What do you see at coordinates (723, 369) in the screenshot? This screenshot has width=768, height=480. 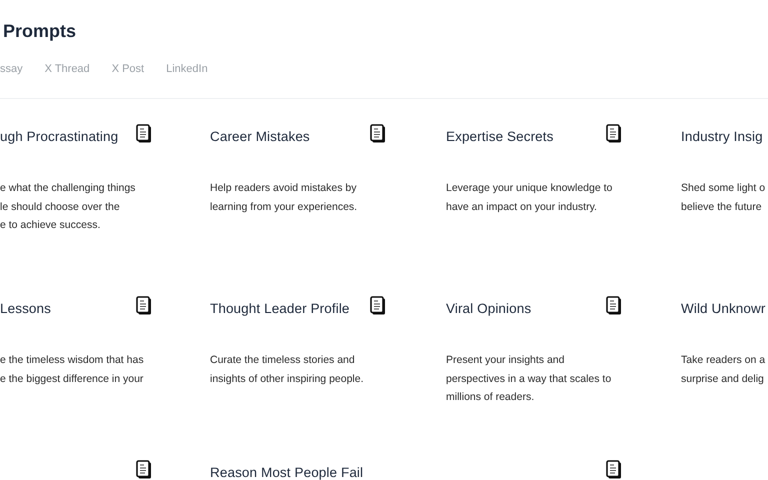 I see `card-description: Take readers on a surprise and delig` at bounding box center [723, 369].